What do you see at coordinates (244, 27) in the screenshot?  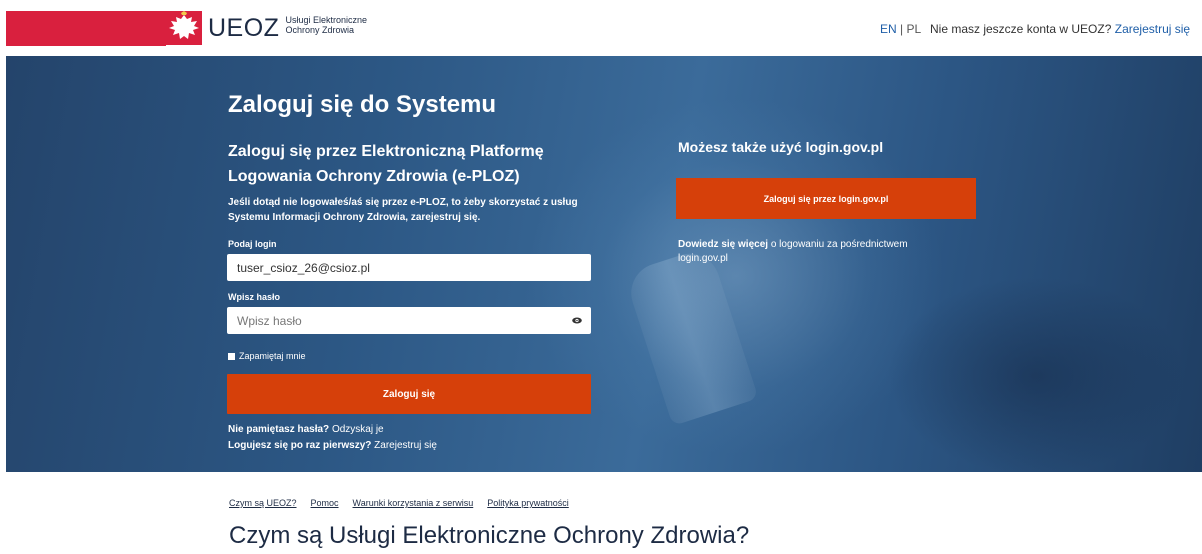 I see `logo-text: UEOZ` at bounding box center [244, 27].